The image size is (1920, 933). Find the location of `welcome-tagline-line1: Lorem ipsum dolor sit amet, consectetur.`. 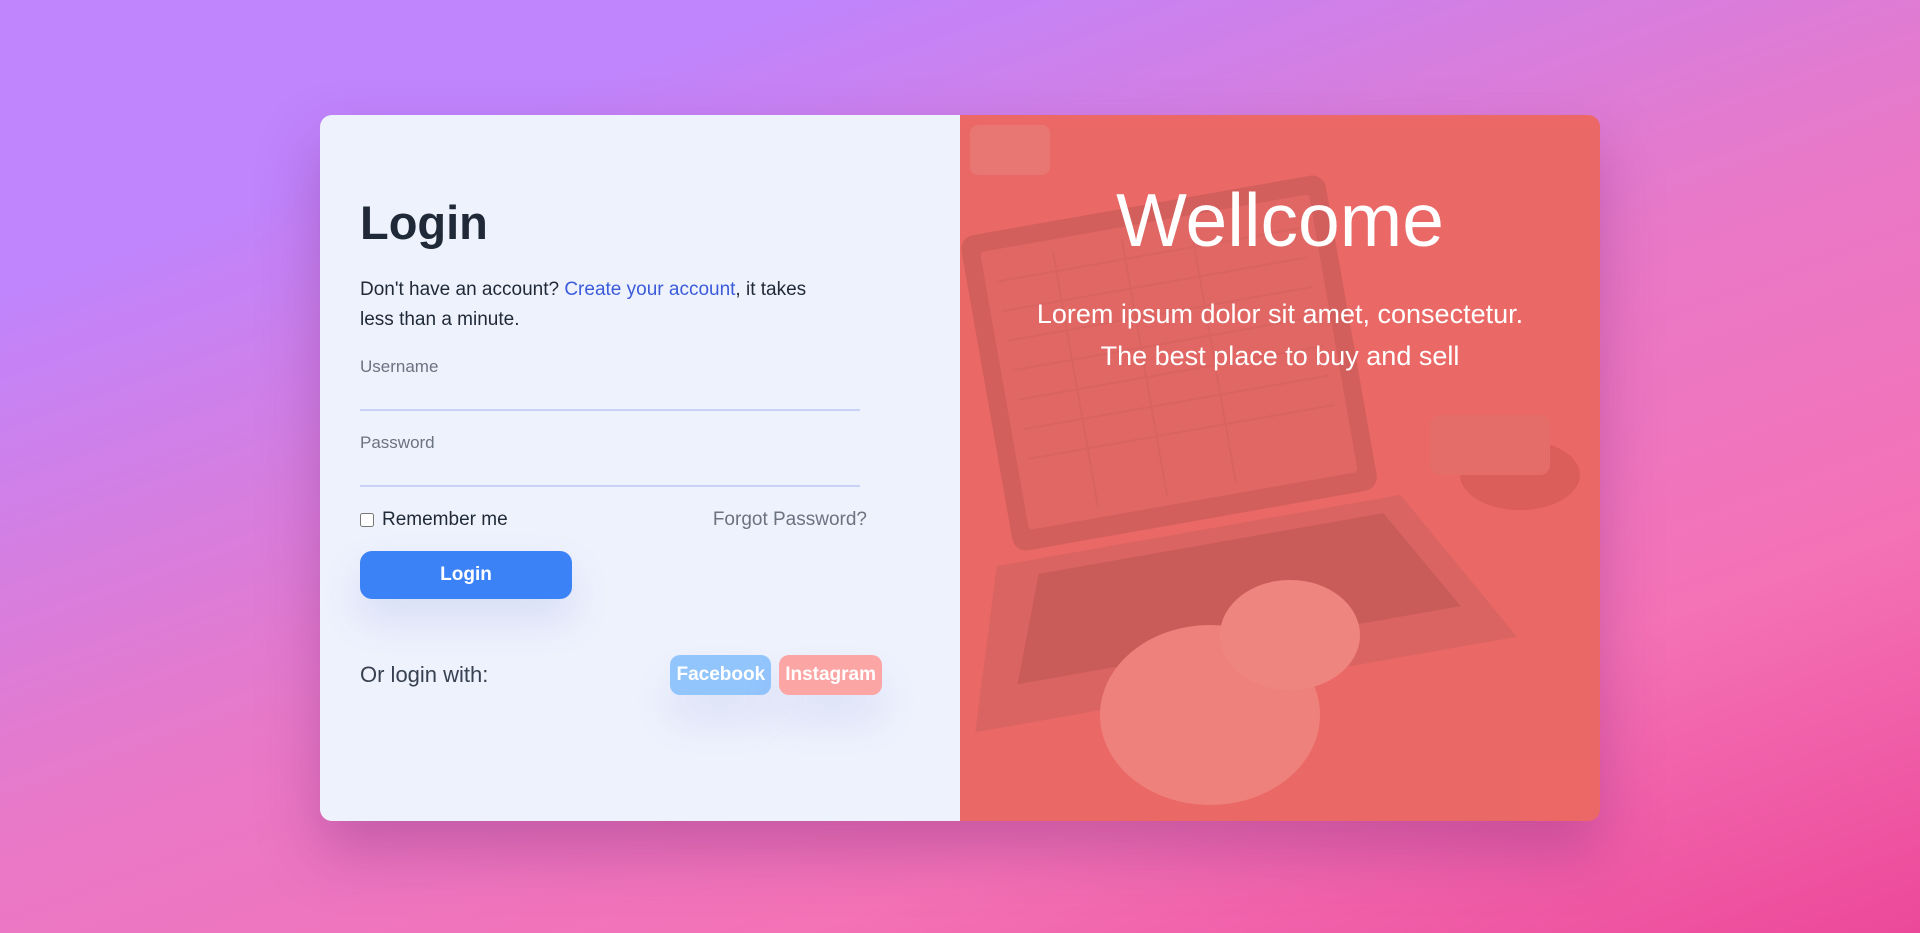

welcome-tagline-line1: Lorem ipsum dolor sit amet, consectetur. is located at coordinates (1280, 314).